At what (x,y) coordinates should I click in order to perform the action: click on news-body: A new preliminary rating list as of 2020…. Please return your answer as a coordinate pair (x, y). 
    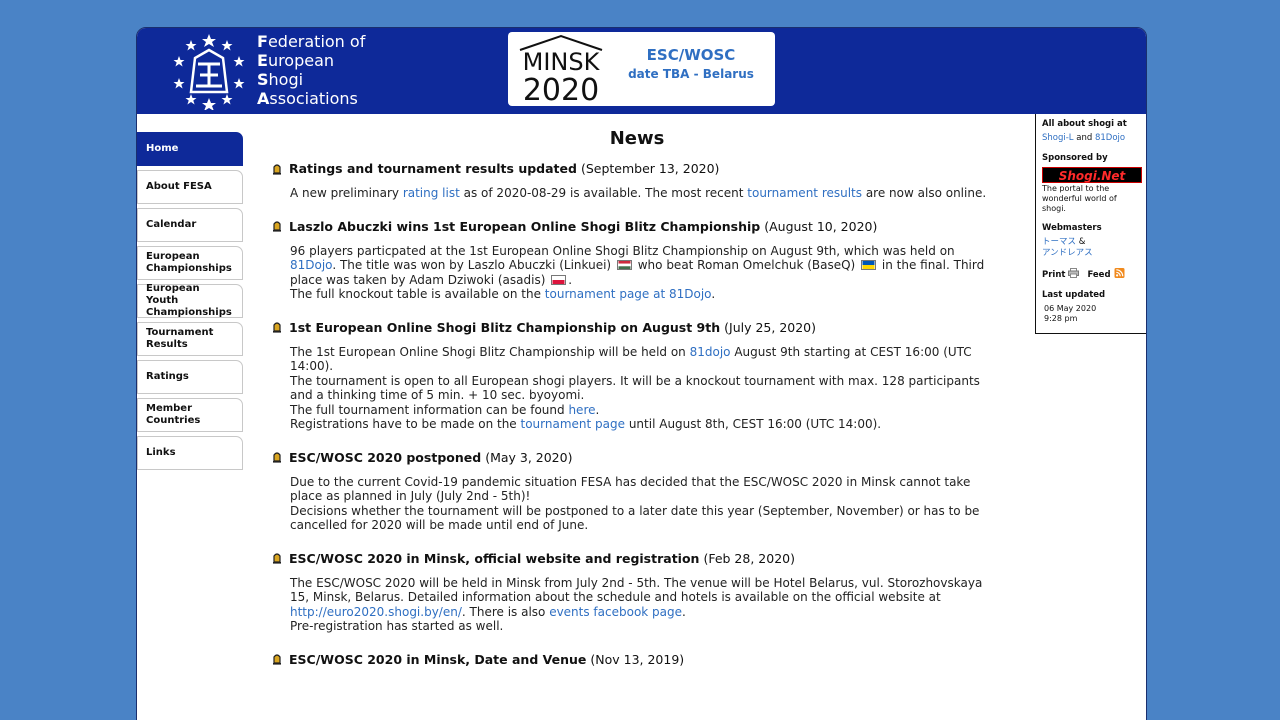
    Looking at the image, I should click on (646, 193).